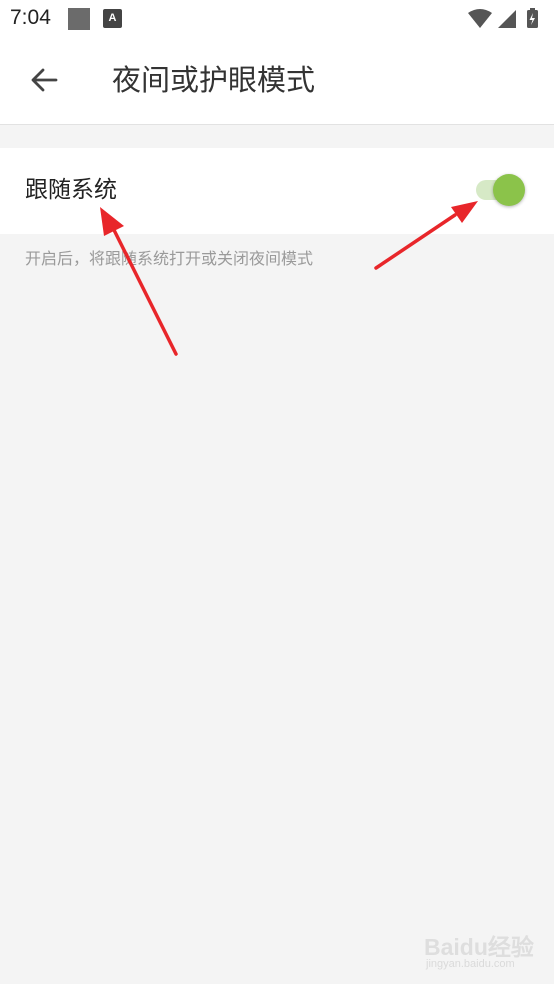 The height and width of the screenshot is (984, 554). I want to click on back-button, so click(44, 80).